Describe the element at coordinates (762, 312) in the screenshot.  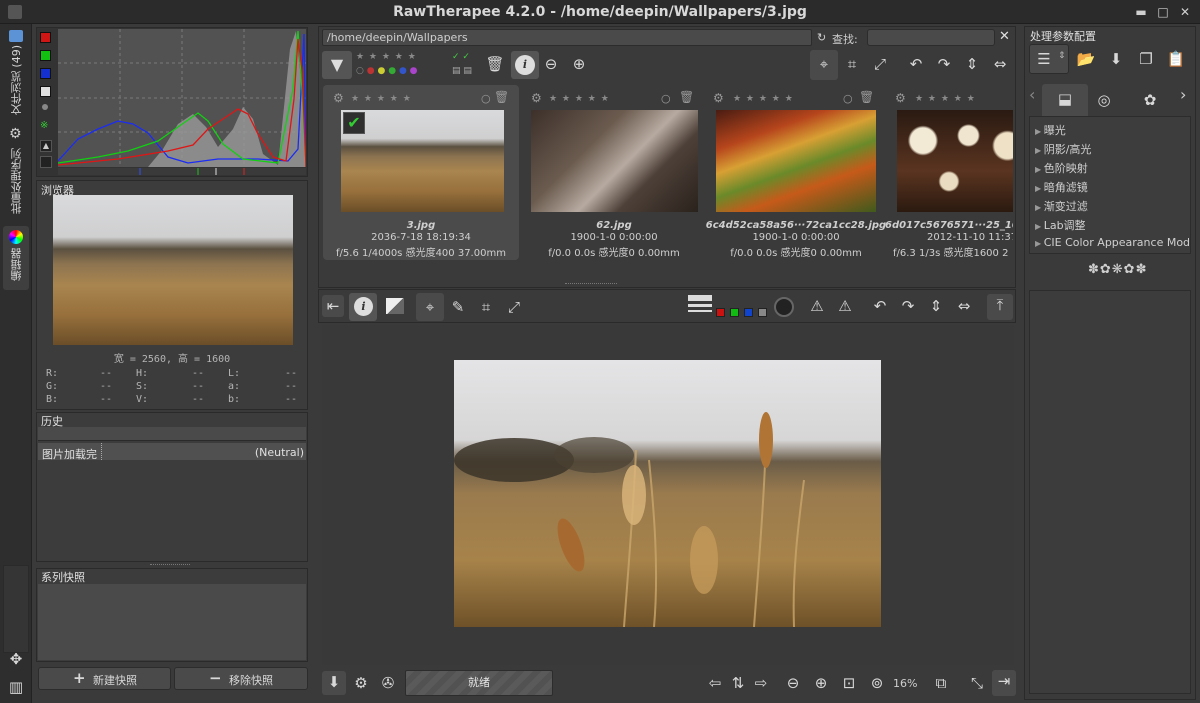
I see `preview-luminance-icon` at that location.